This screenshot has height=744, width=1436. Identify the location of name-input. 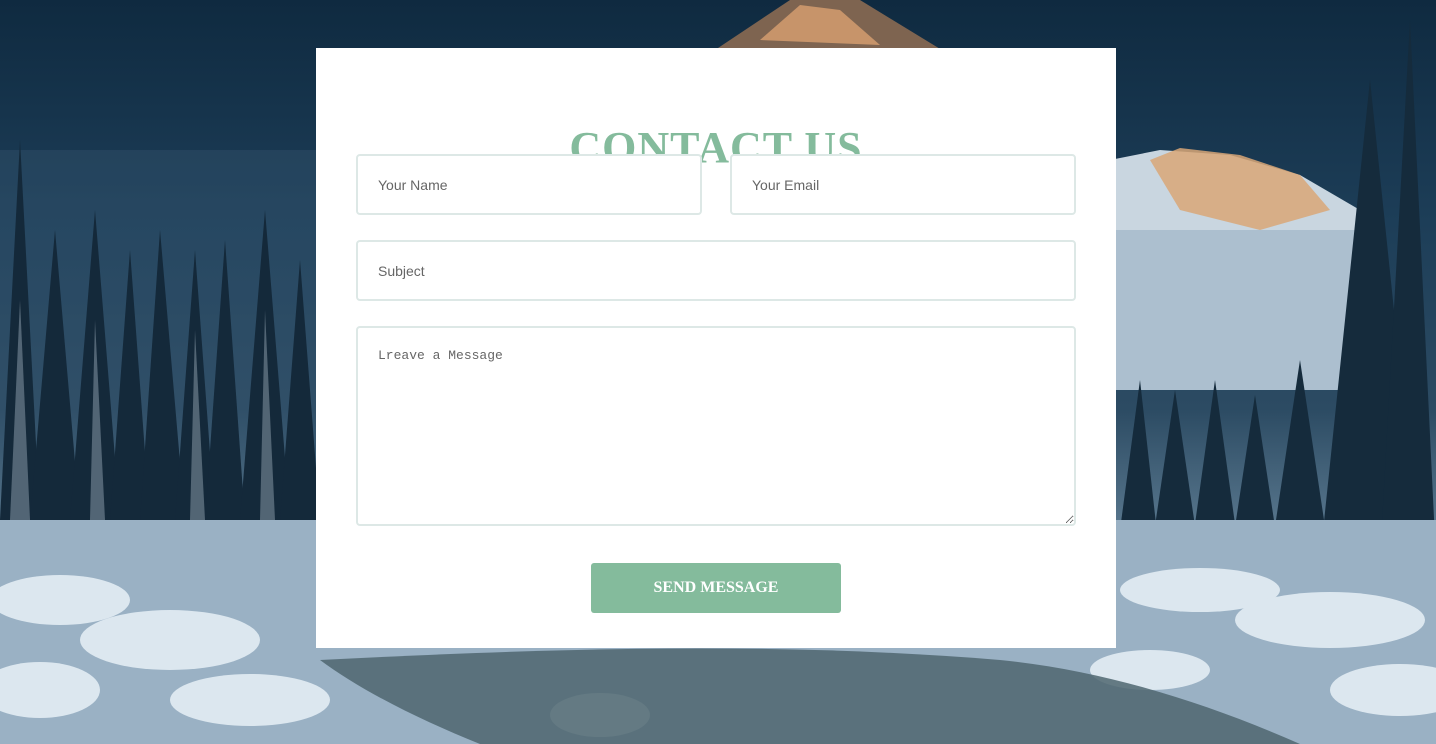
(529, 184).